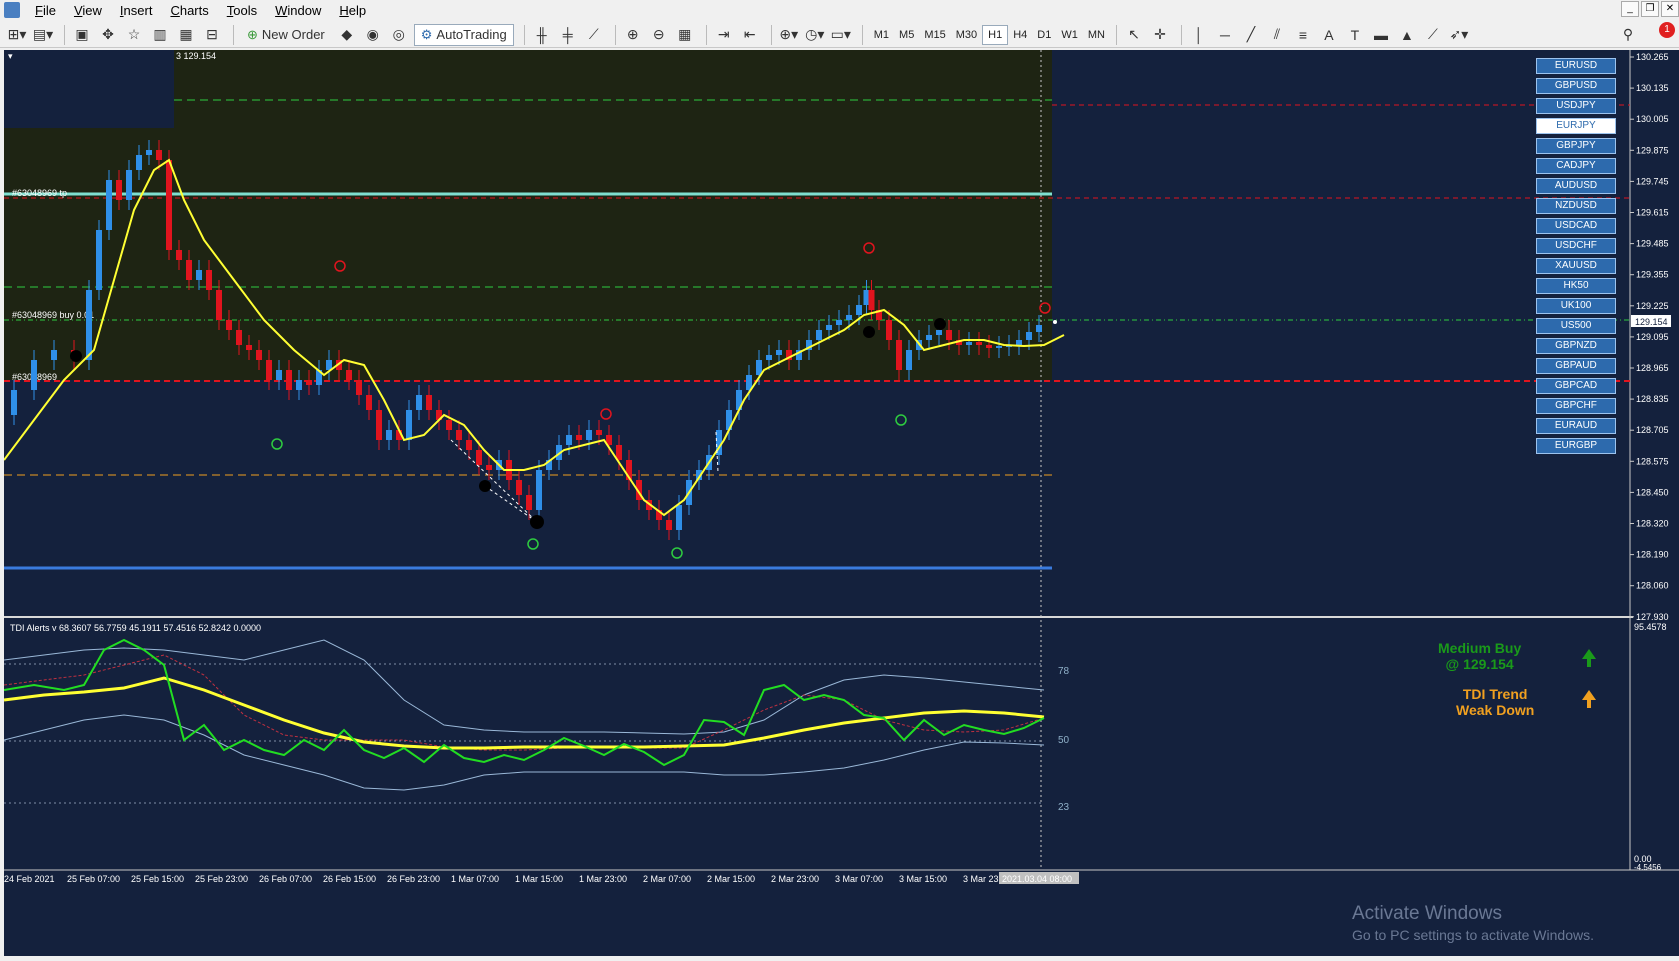 The width and height of the screenshot is (1679, 961). What do you see at coordinates (136, 10) in the screenshot?
I see `menu-insert: Insert` at bounding box center [136, 10].